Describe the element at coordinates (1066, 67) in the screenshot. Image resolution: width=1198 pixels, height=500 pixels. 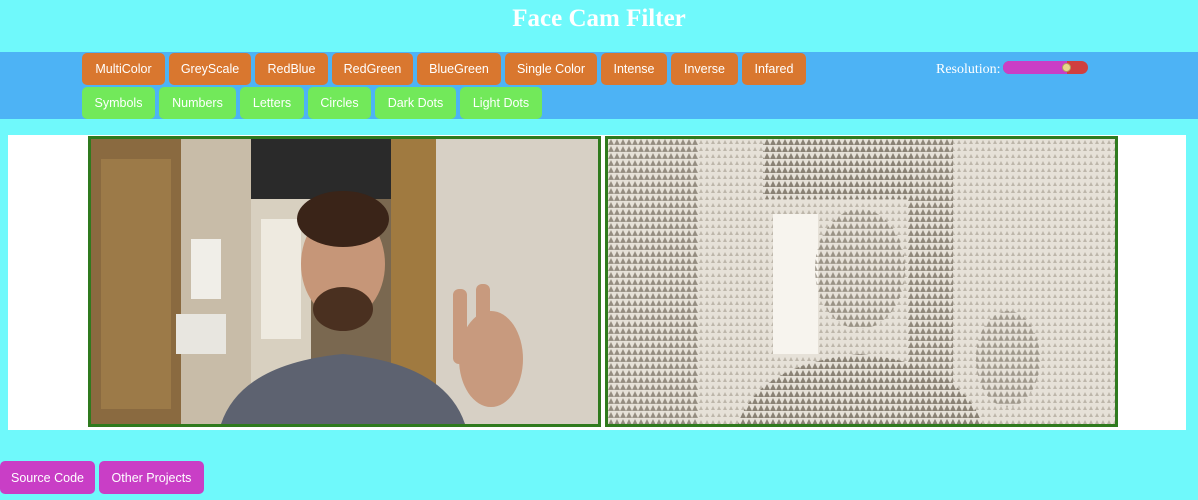
I see `resolution-slider-thumb` at that location.